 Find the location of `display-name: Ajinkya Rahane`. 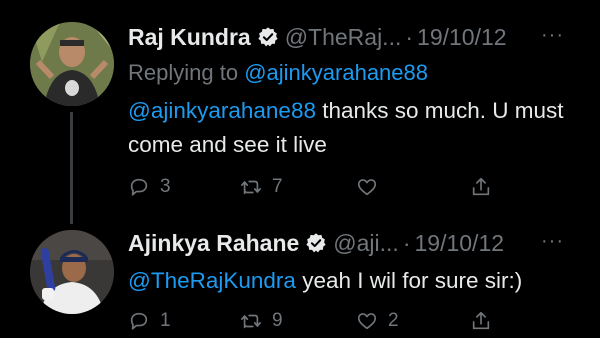

display-name: Ajinkya Rahane is located at coordinates (213, 243).